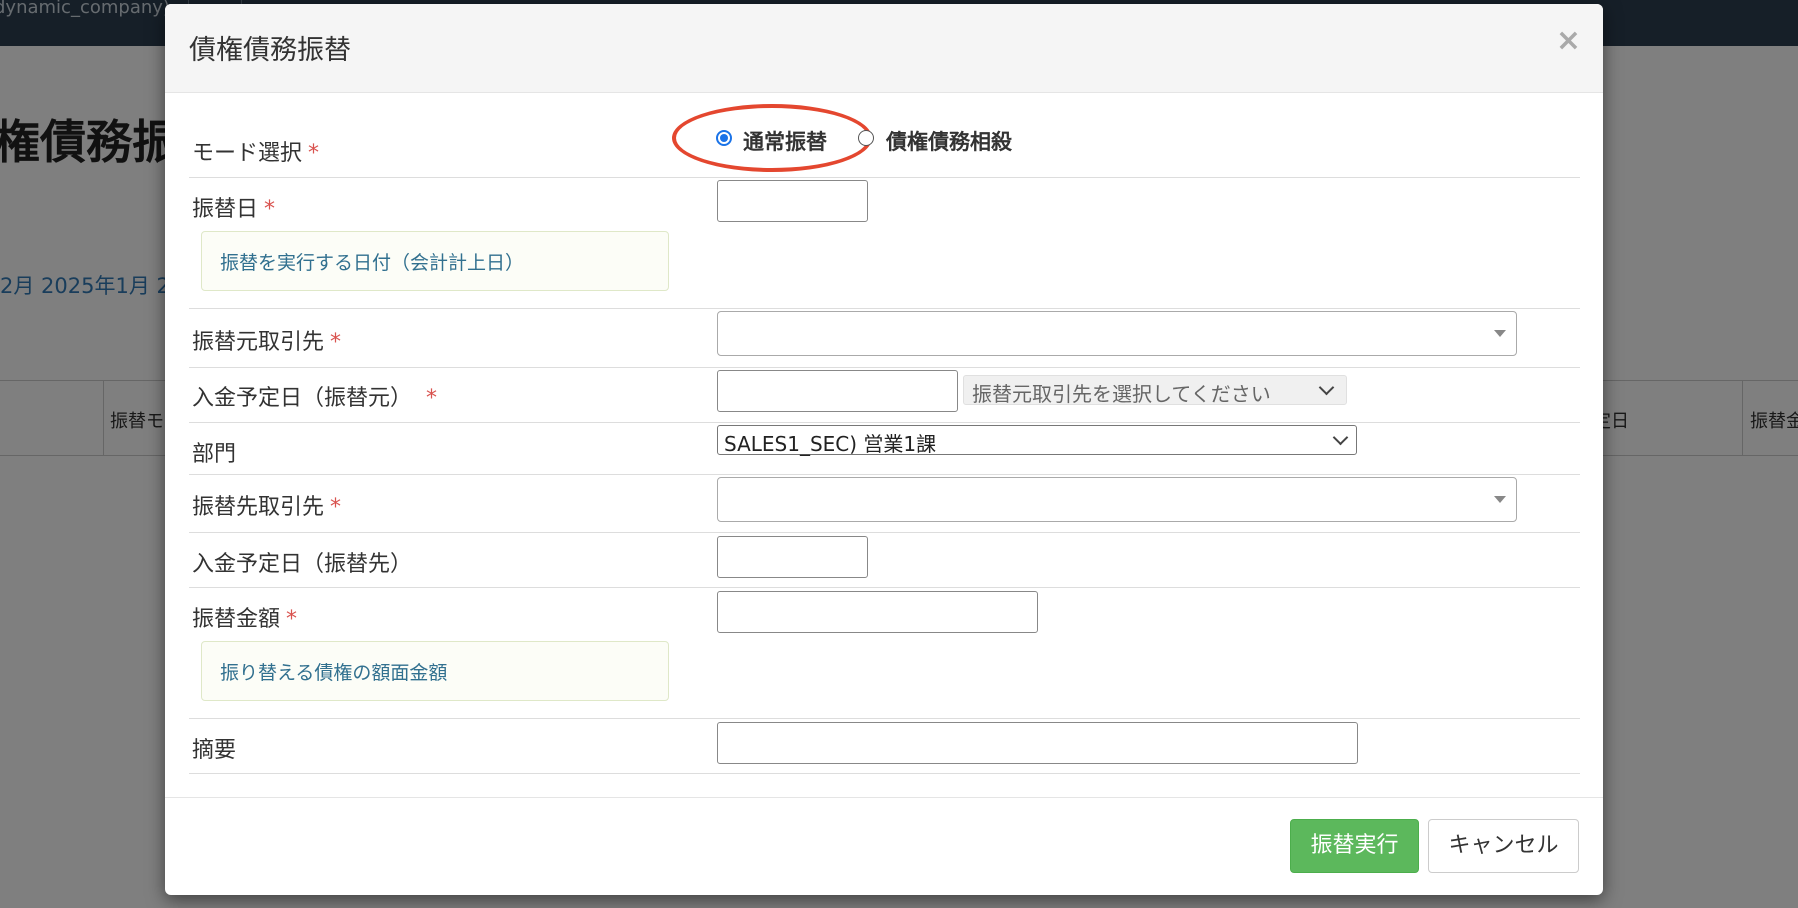 Image resolution: width=1798 pixels, height=908 pixels. What do you see at coordinates (884, 135) in the screenshot?
I see `mode-row: モード選択 *` at bounding box center [884, 135].